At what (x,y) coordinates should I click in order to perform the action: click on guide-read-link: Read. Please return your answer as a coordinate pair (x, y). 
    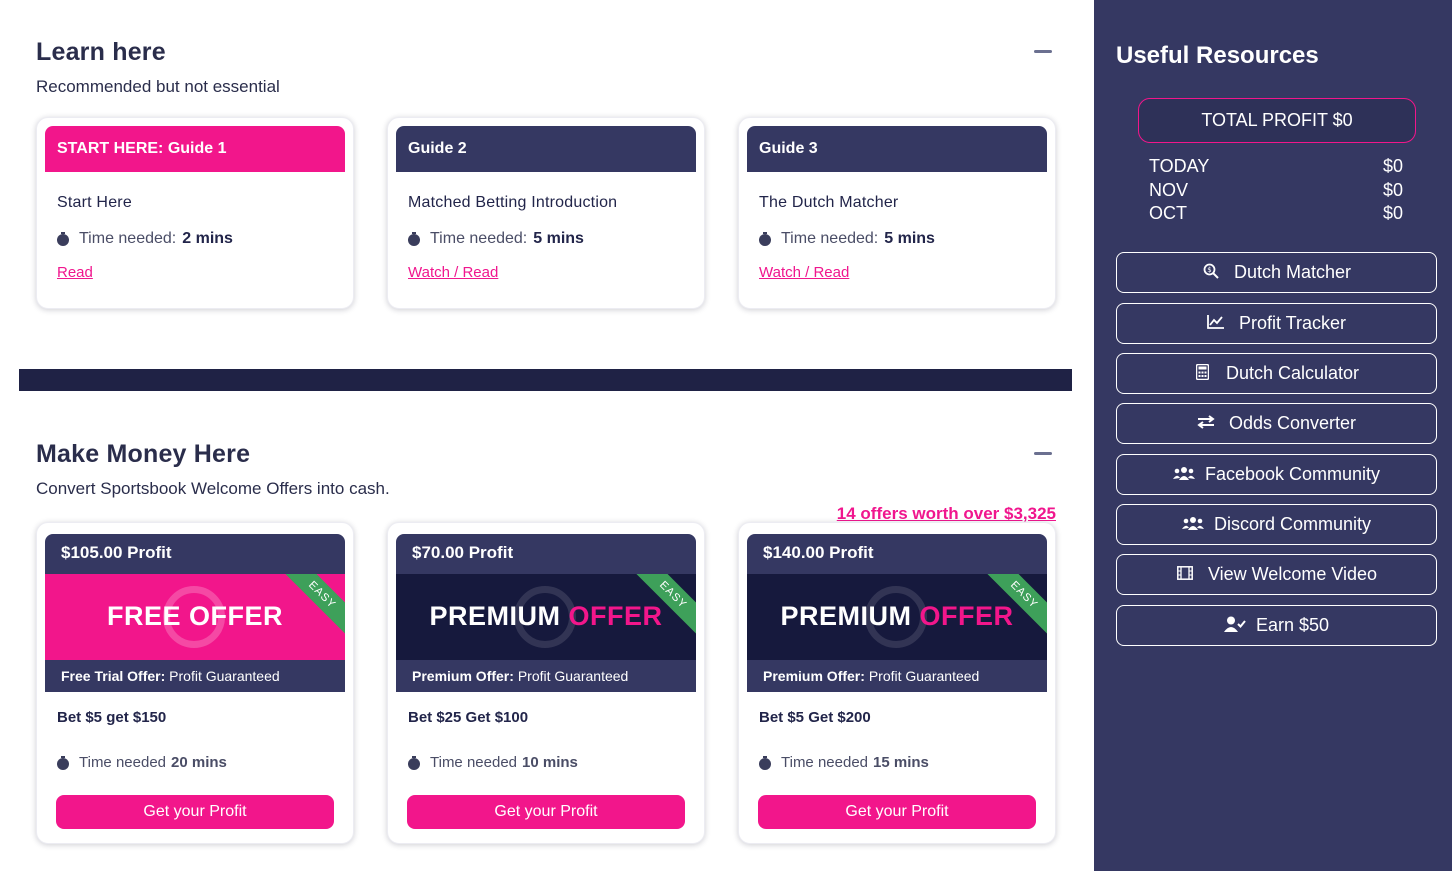
    Looking at the image, I should click on (75, 272).